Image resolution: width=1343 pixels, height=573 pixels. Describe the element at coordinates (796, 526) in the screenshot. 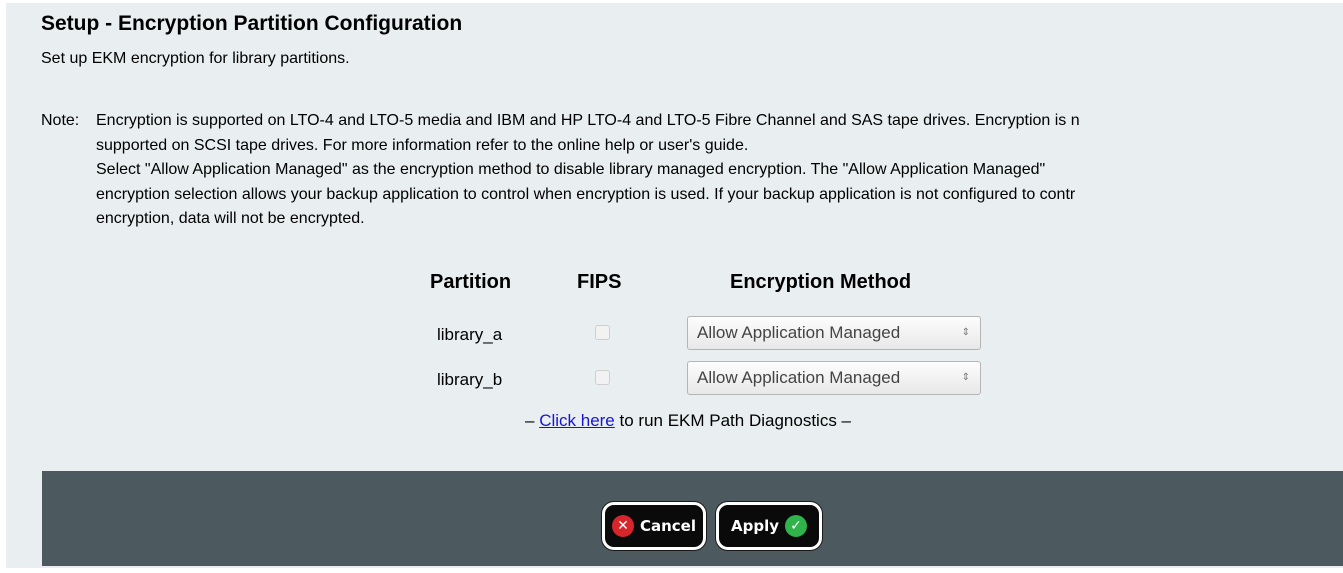

I see `checkmark-icon: ✓` at that location.